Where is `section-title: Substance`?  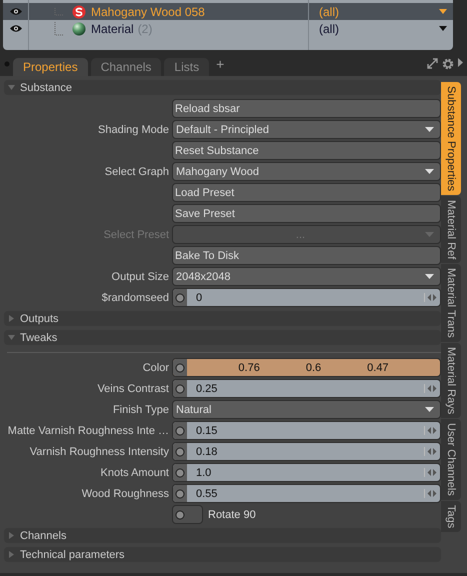 section-title: Substance is located at coordinates (46, 88).